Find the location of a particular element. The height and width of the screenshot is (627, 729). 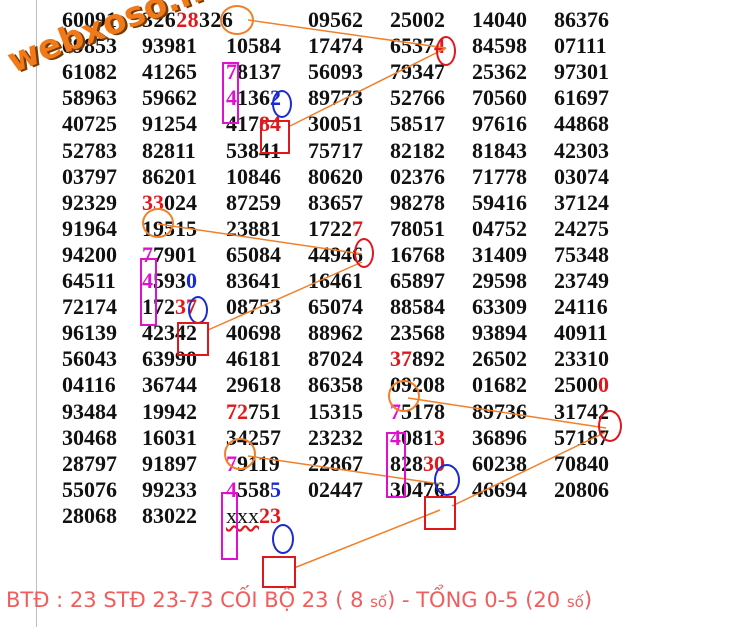

table-cell: 93484 is located at coordinates (89, 411).